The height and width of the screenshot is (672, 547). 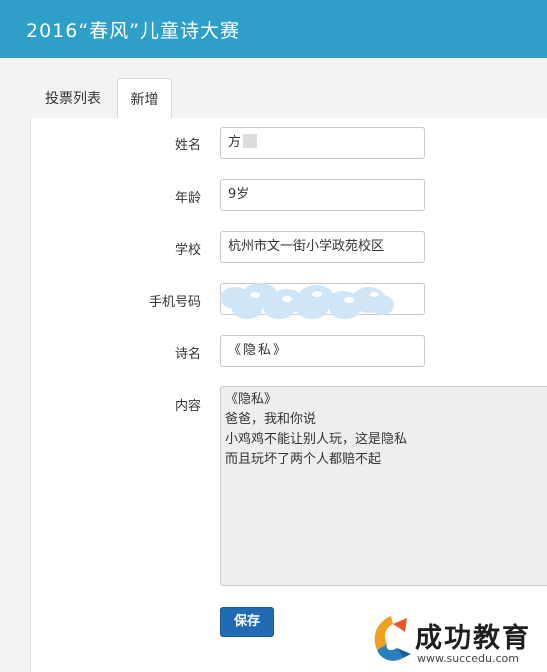 What do you see at coordinates (322, 143) in the screenshot?
I see `name-field: 方` at bounding box center [322, 143].